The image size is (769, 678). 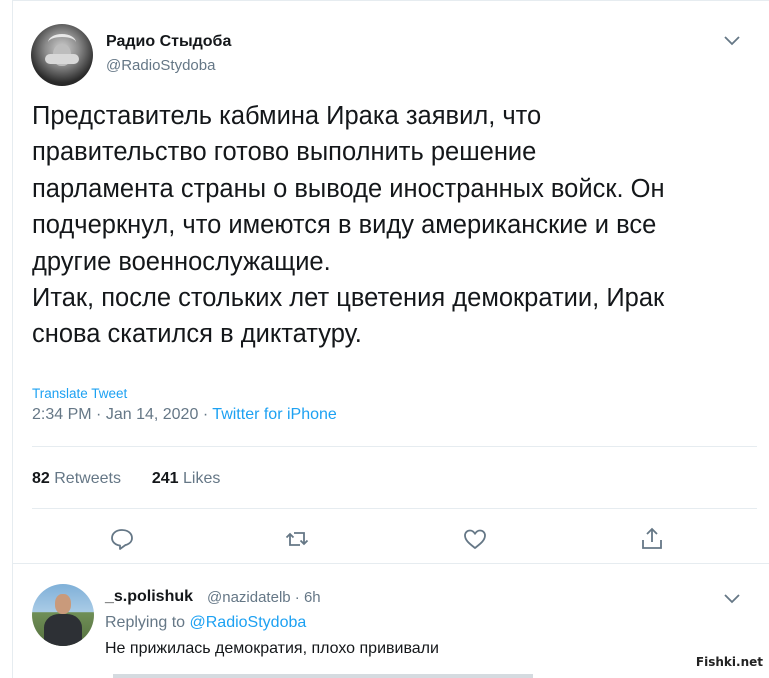 What do you see at coordinates (160, 65) in the screenshot?
I see `author-handle: @RadioStydoba` at bounding box center [160, 65].